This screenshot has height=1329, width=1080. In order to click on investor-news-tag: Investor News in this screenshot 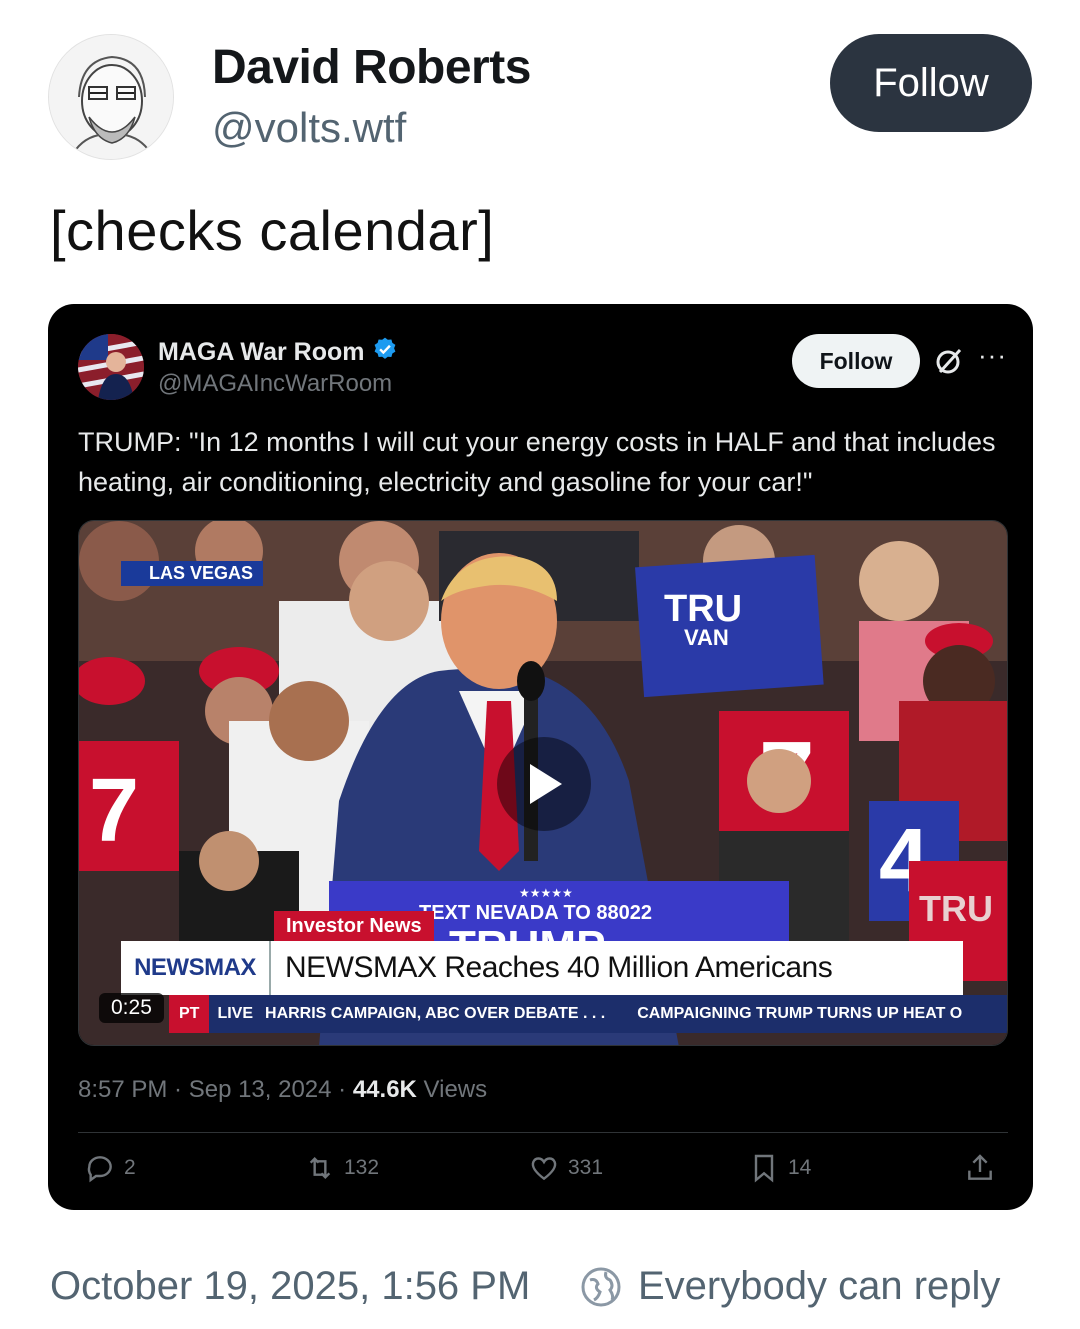, I will do `click(354, 926)`.